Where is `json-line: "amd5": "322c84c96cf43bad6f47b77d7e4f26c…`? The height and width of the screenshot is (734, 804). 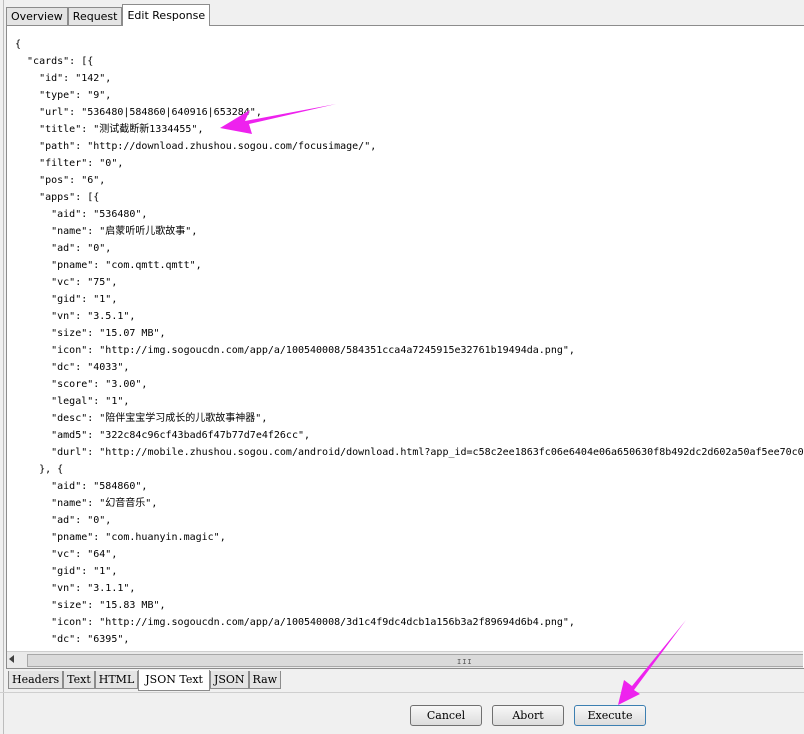 json-line: "amd5": "322c84c96cf43bad6f47b77d7e4f26c… is located at coordinates (163, 435).